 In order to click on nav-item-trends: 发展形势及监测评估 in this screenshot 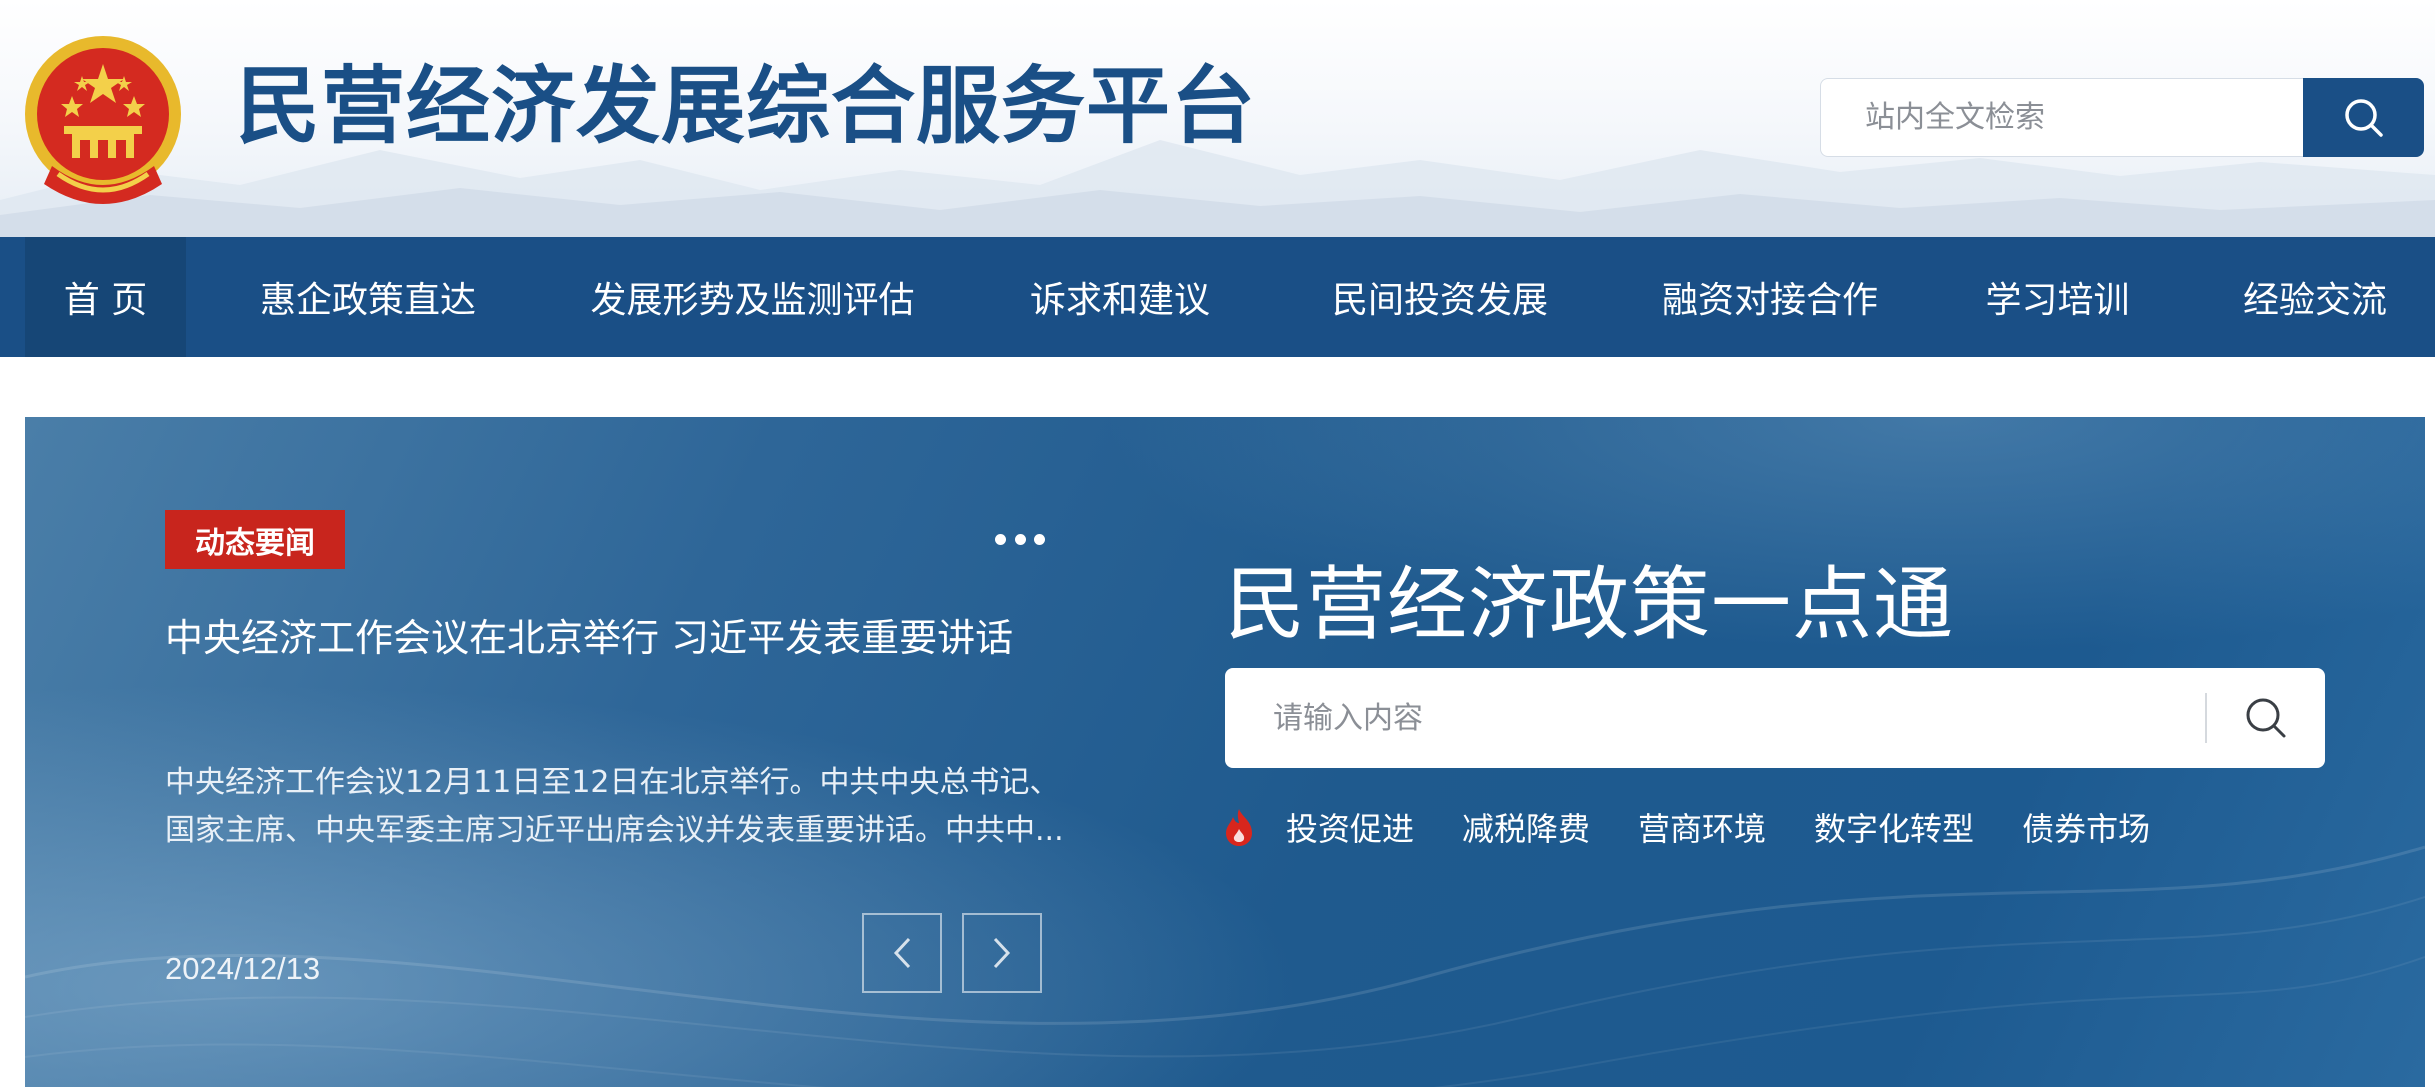, I will do `click(752, 297)`.